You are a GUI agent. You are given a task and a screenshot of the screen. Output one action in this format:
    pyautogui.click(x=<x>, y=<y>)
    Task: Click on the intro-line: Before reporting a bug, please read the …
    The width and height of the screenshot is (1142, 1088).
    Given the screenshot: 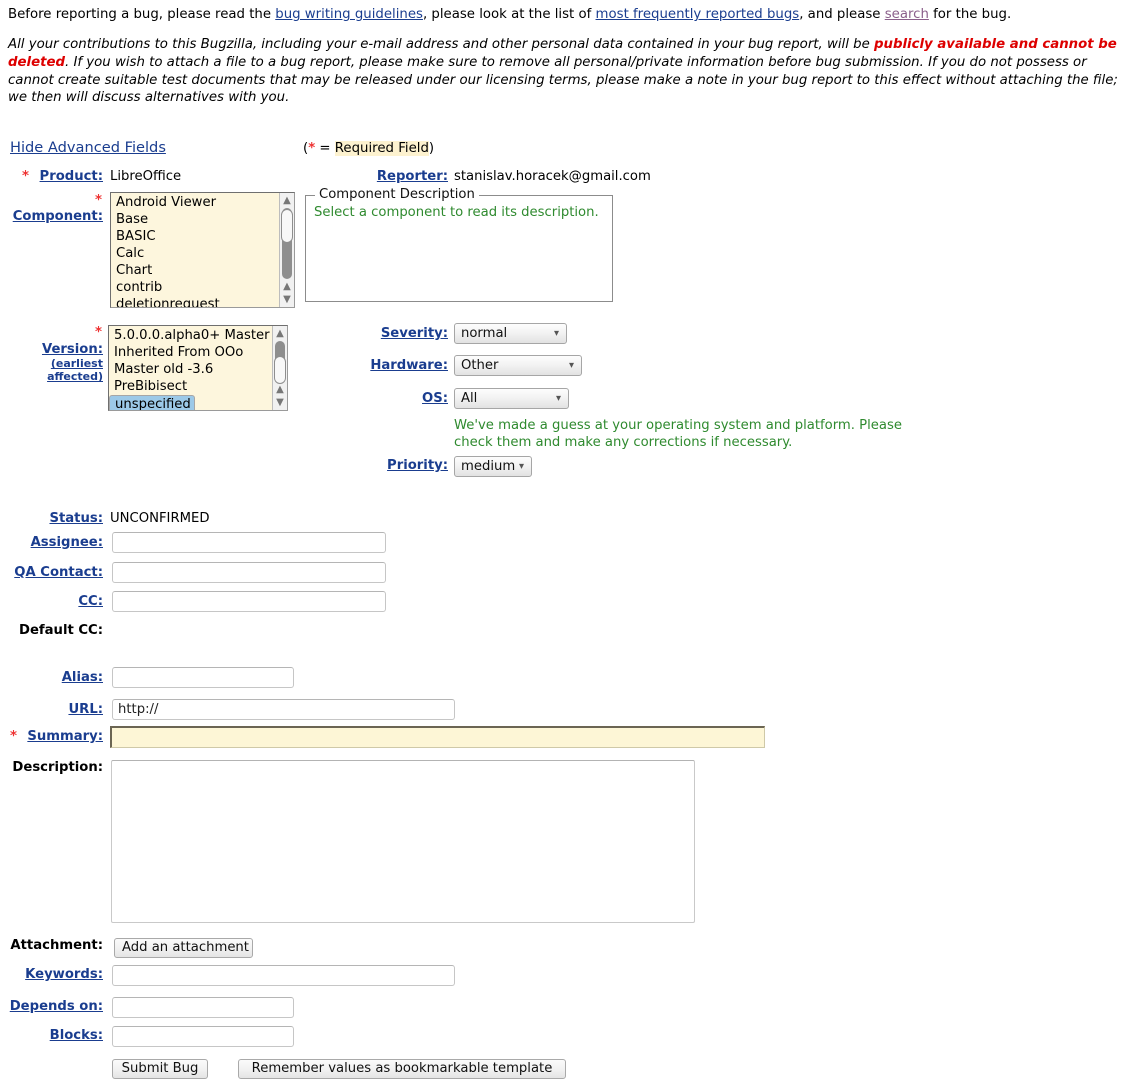 What is the action you would take?
    pyautogui.click(x=571, y=14)
    